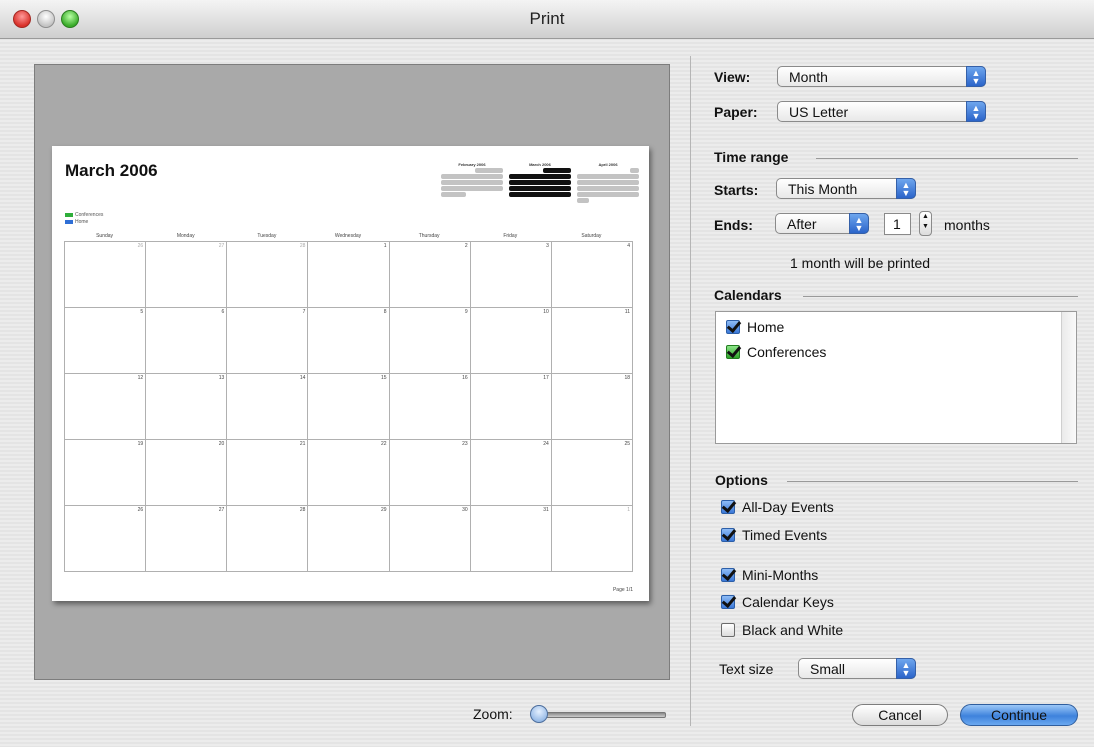 The width and height of the screenshot is (1094, 747). What do you see at coordinates (187, 407) in the screenshot?
I see `calendar-day-cell: 13` at bounding box center [187, 407].